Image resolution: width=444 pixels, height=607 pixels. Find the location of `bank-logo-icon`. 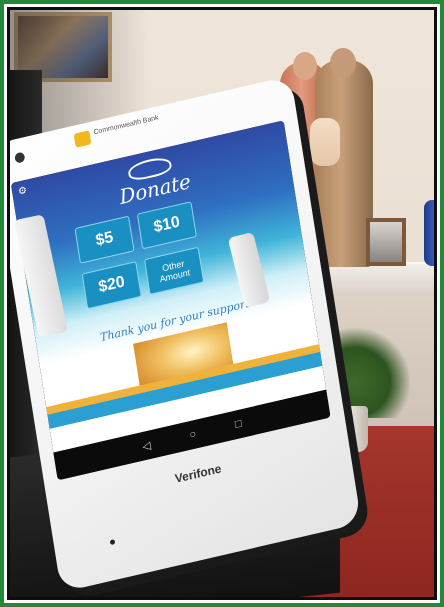

bank-logo-icon is located at coordinates (82, 139).